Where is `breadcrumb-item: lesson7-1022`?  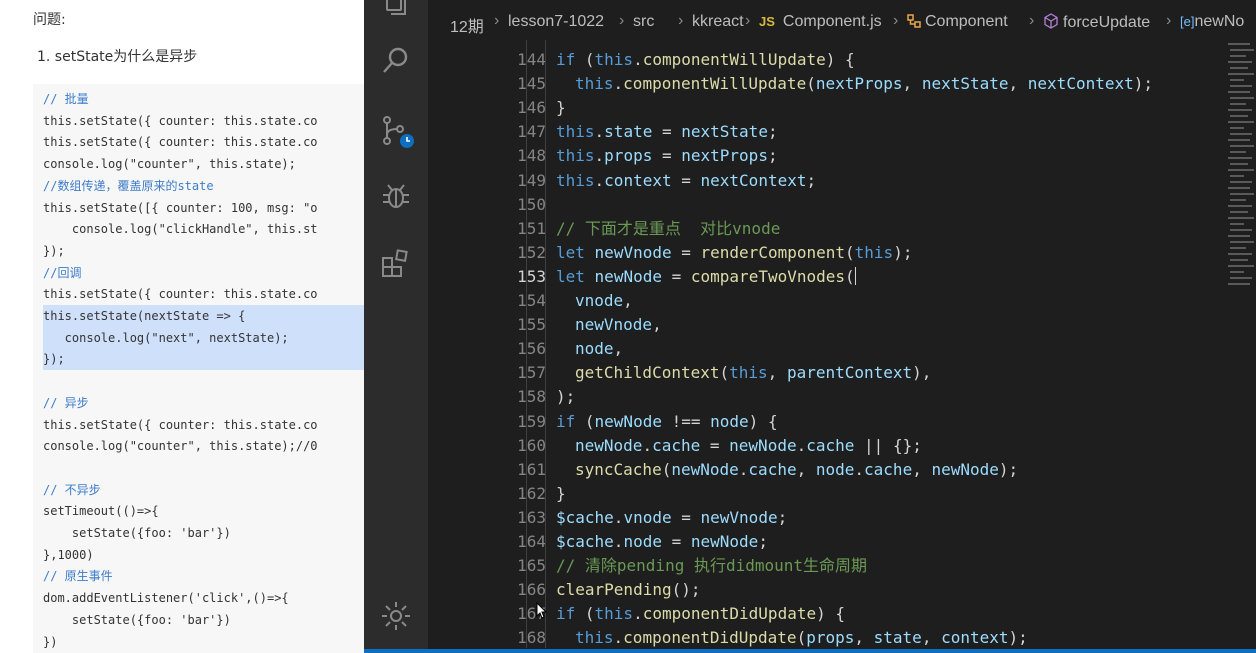
breadcrumb-item: lesson7-1022 is located at coordinates (556, 22).